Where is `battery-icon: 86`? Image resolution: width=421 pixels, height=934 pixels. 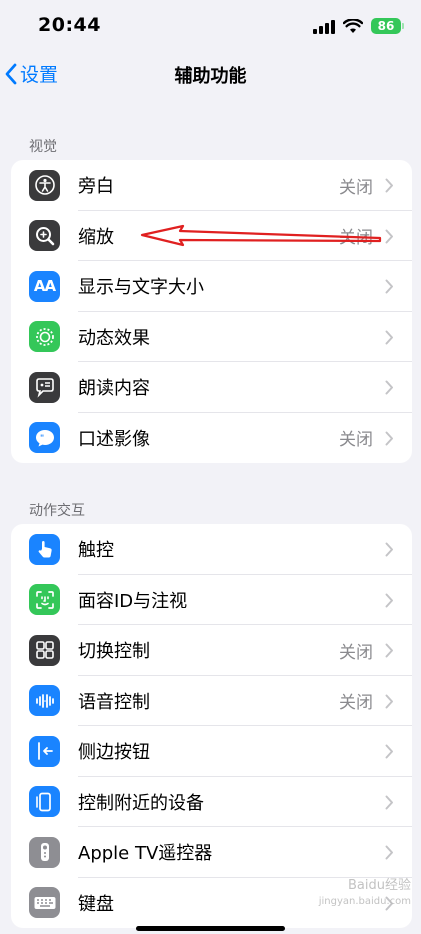
battery-icon: 86 is located at coordinates (387, 26).